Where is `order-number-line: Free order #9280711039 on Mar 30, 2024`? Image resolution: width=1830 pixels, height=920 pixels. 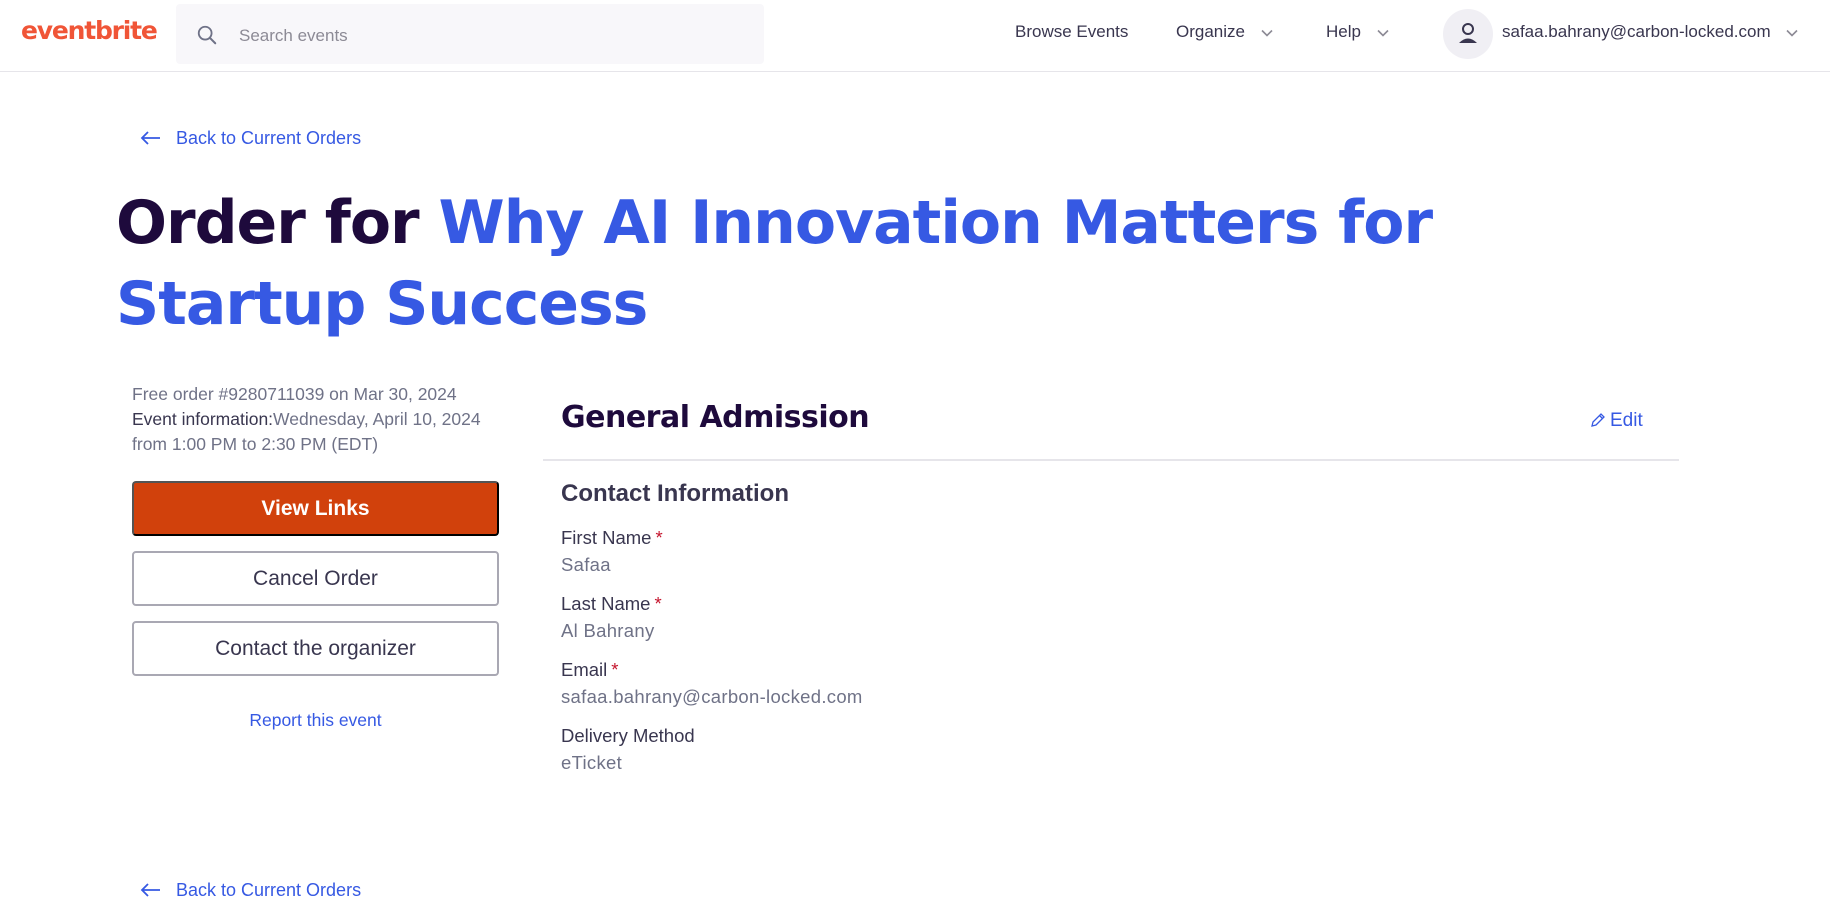
order-number-line: Free order #9280711039 on Mar 30, 2024 is located at coordinates (294, 394).